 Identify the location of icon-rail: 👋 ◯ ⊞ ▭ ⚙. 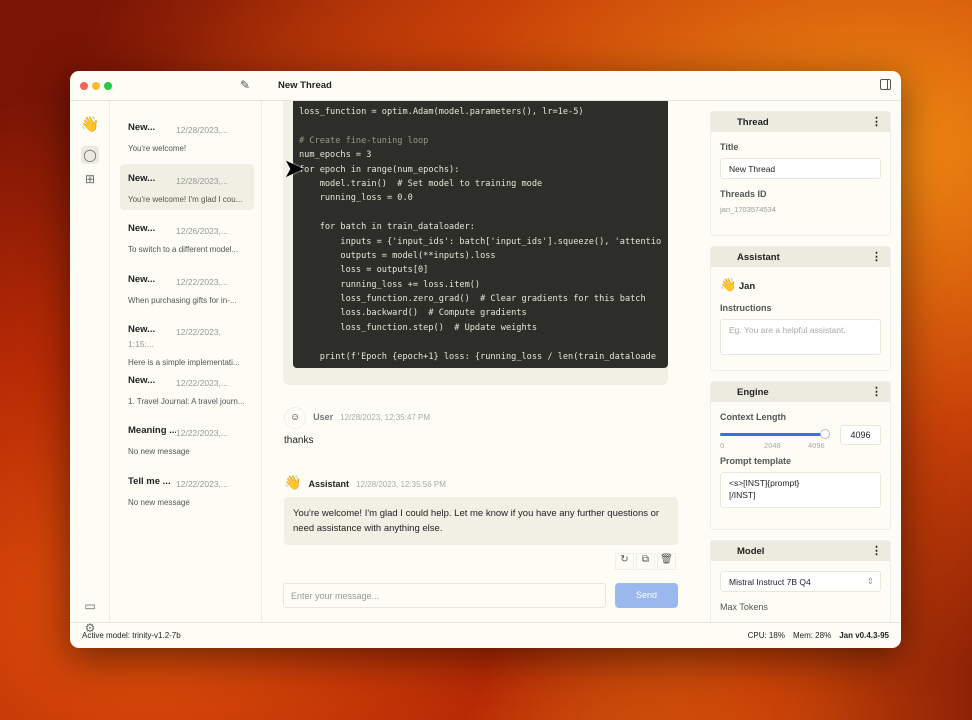
(90, 368).